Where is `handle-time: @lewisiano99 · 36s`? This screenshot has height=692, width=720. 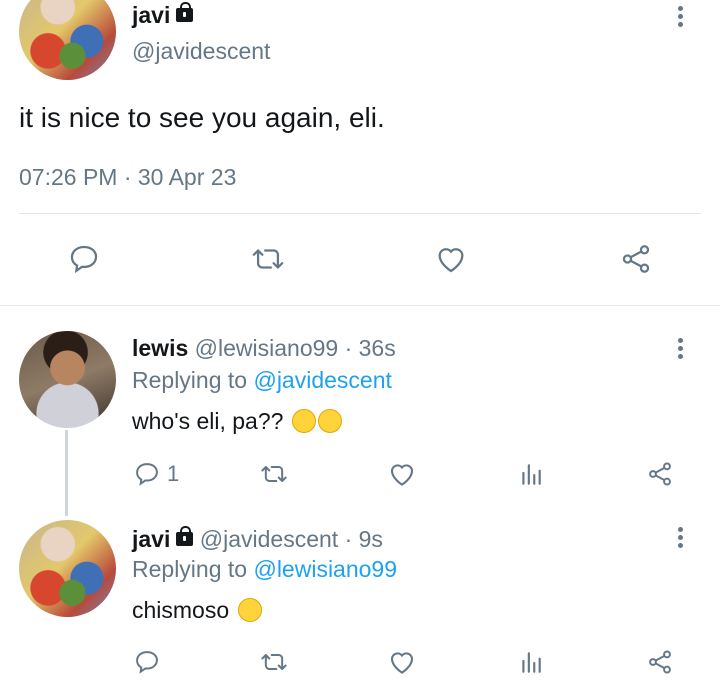
handle-time: @lewisiano99 · 36s is located at coordinates (295, 348).